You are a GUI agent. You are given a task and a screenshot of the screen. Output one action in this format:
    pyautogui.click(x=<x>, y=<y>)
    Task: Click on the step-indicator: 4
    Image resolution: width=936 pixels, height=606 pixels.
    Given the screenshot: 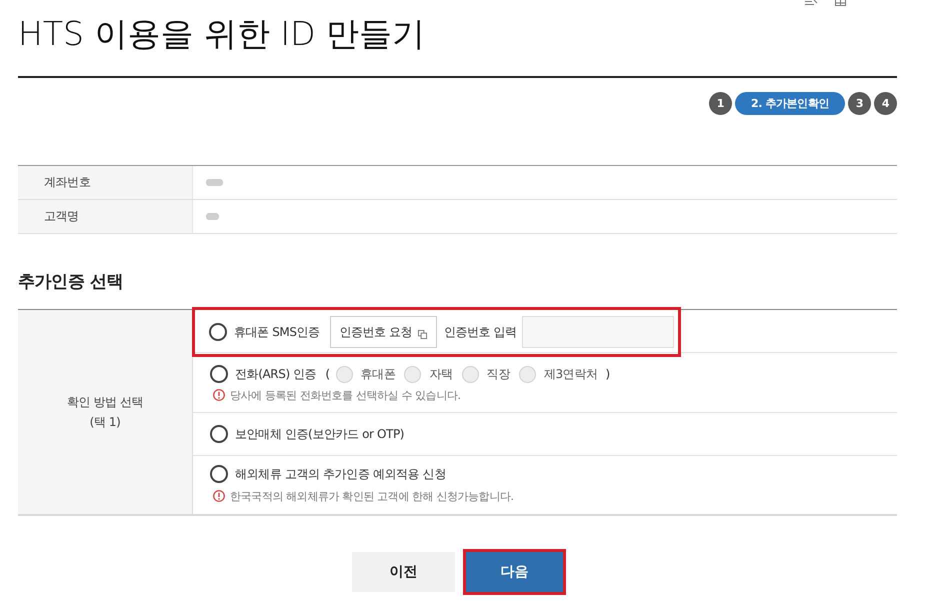 What is the action you would take?
    pyautogui.click(x=885, y=103)
    